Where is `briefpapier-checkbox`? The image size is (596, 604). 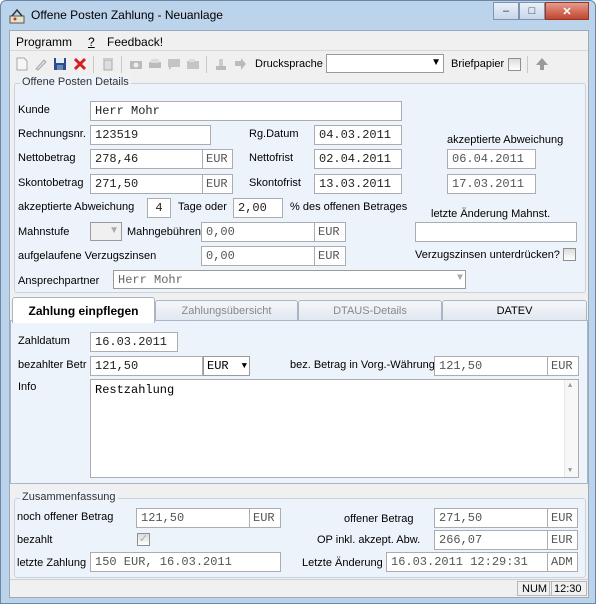
briefpapier-checkbox is located at coordinates (514, 64).